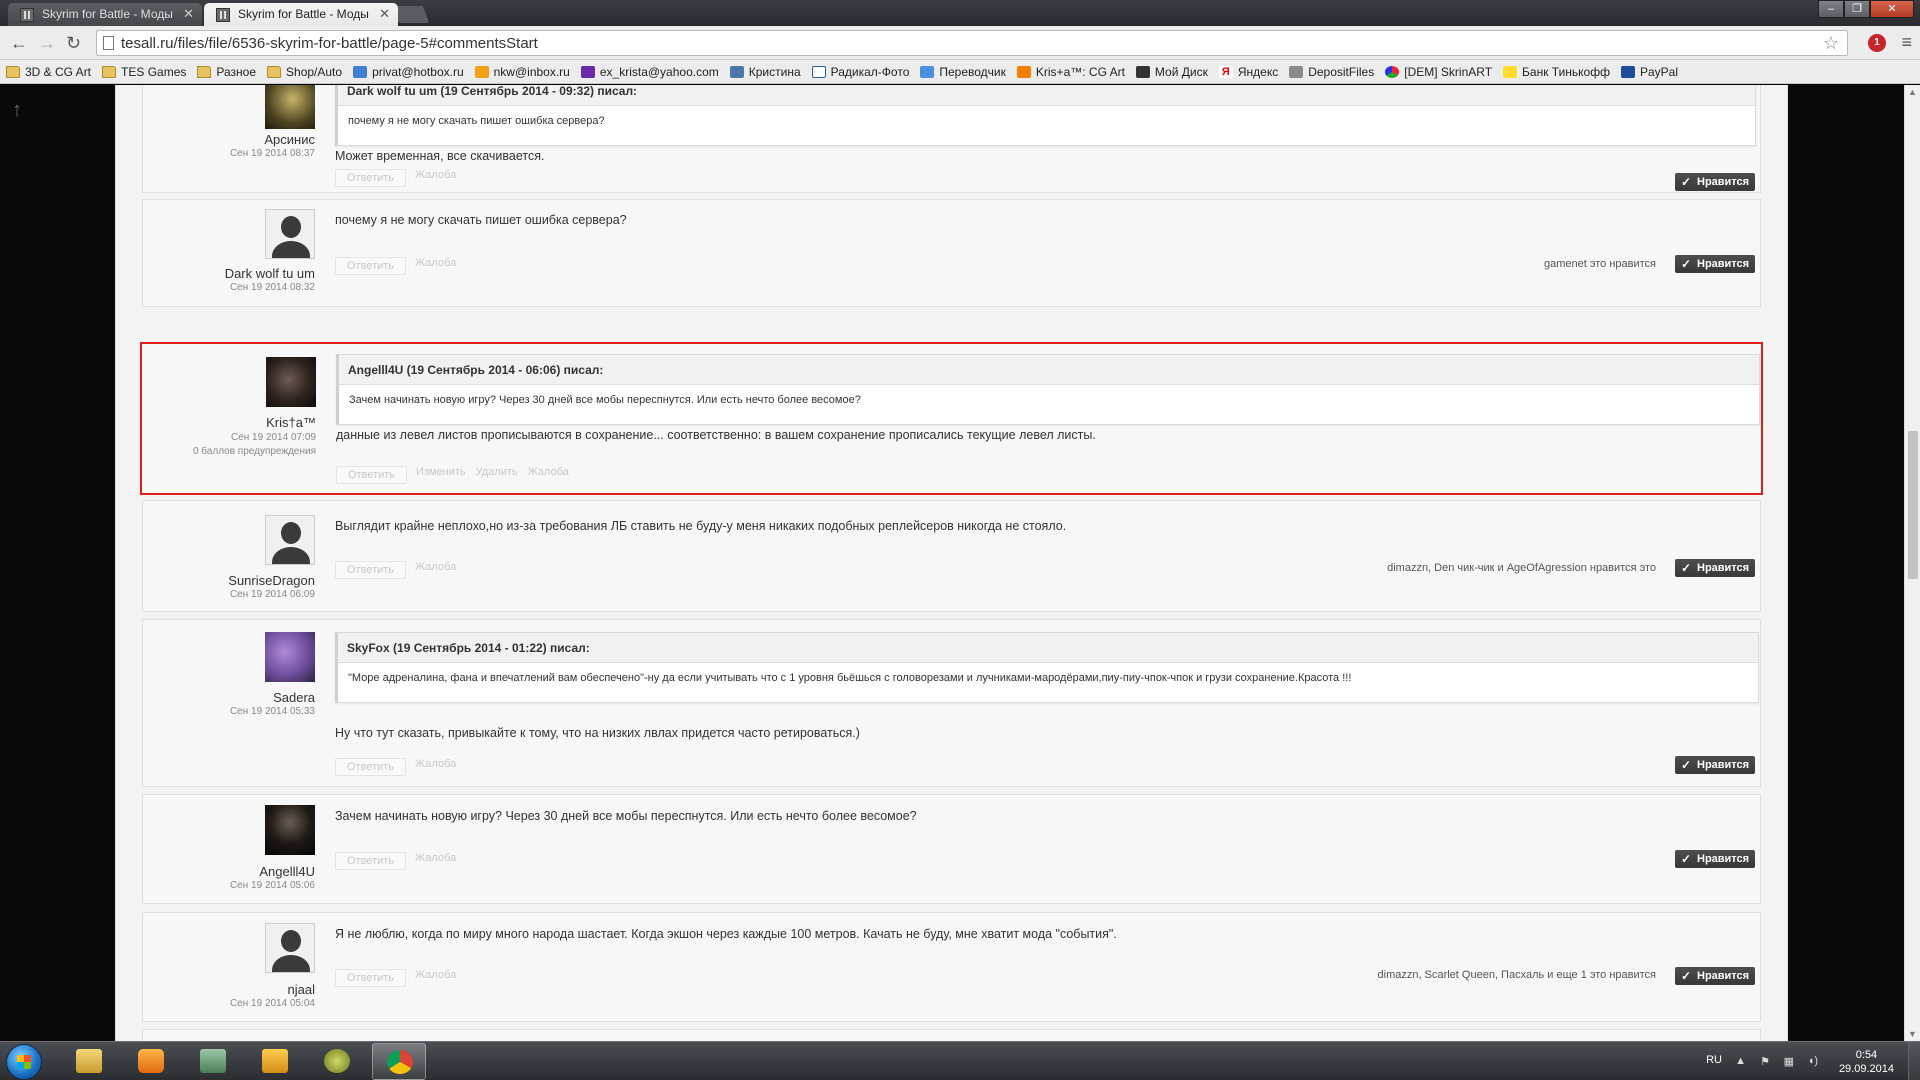 The width and height of the screenshot is (1920, 1080). What do you see at coordinates (301, 14) in the screenshot?
I see `browser-tab-active: Skyrim for Battle - Моды ✕` at bounding box center [301, 14].